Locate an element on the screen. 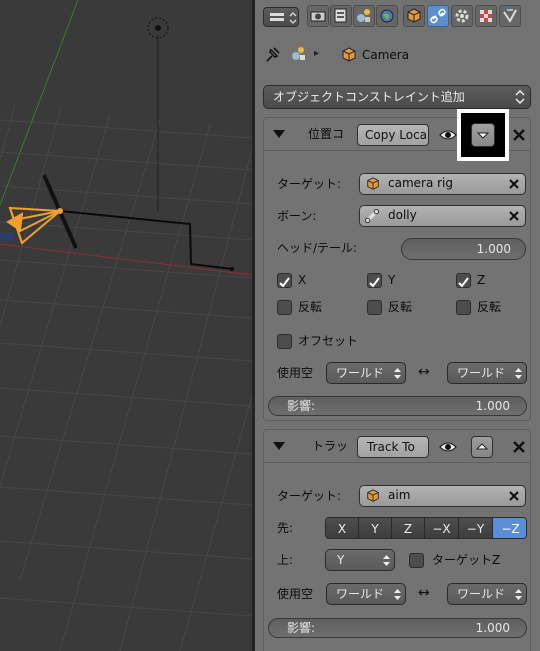 This screenshot has height=651, width=540. chevron-down-icon is located at coordinates (483, 135).